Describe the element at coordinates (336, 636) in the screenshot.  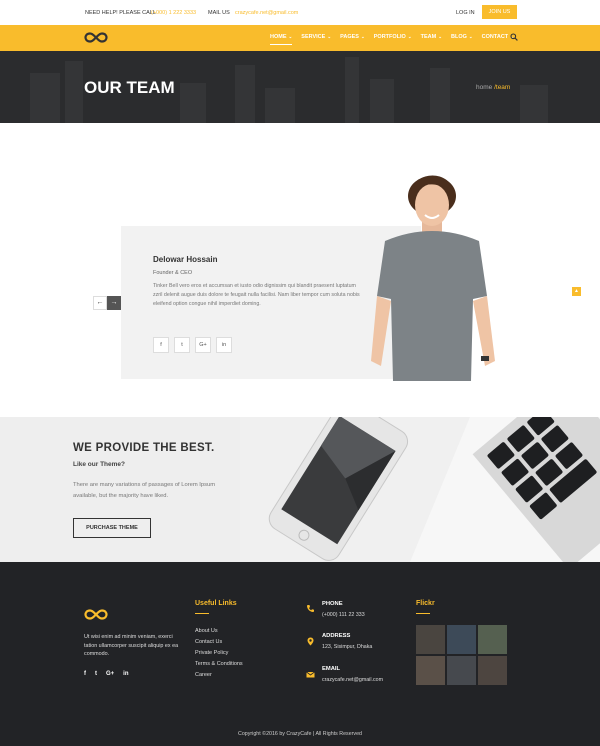
I see `address-label: ADDRESS` at that location.